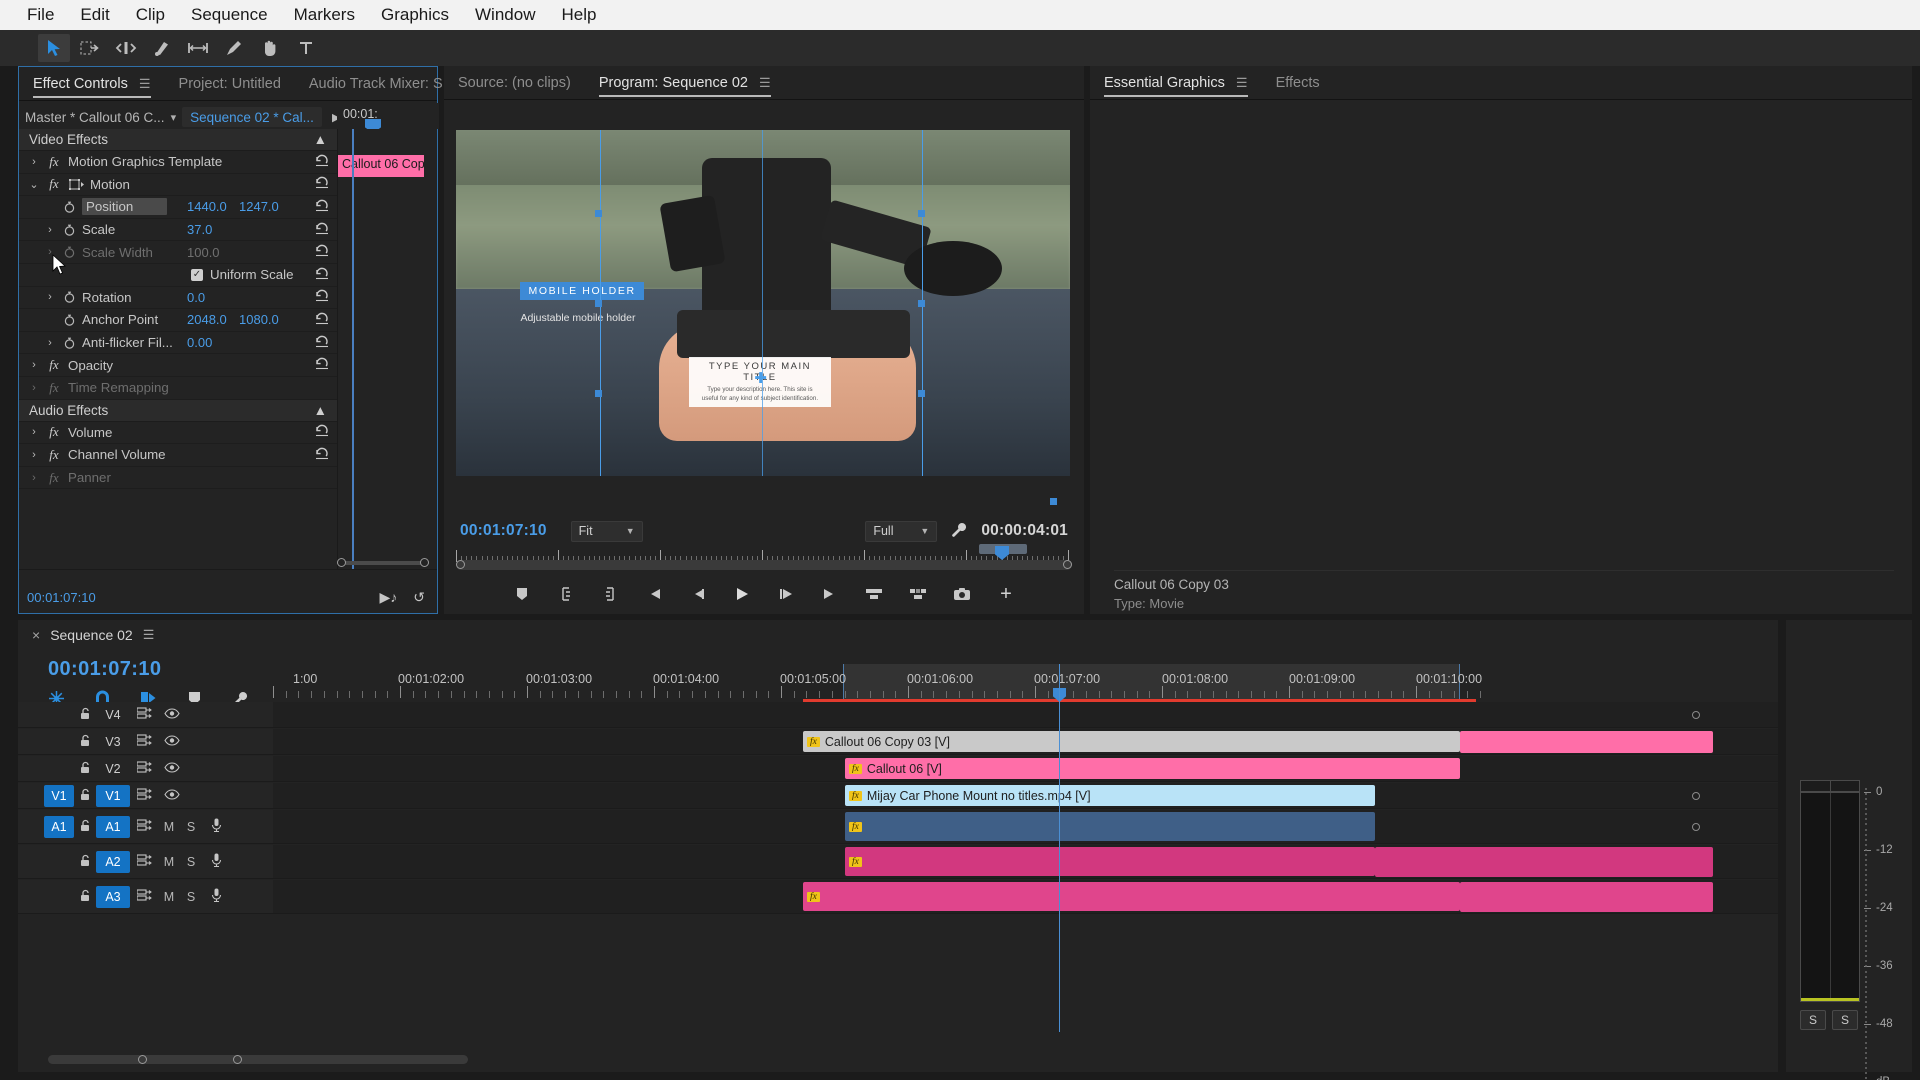 The image size is (1920, 1080). I want to click on motion-handle-right, so click(922, 303).